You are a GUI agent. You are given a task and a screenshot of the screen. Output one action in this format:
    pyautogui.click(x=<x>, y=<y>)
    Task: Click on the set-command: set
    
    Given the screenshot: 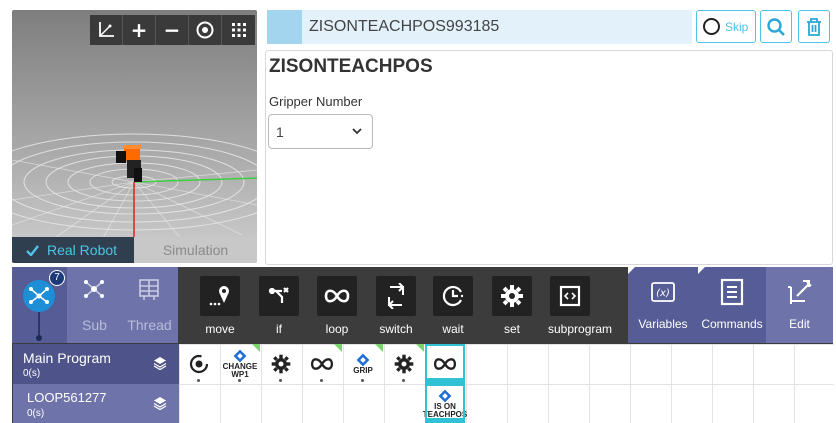 What is the action you would take?
    pyautogui.click(x=512, y=306)
    